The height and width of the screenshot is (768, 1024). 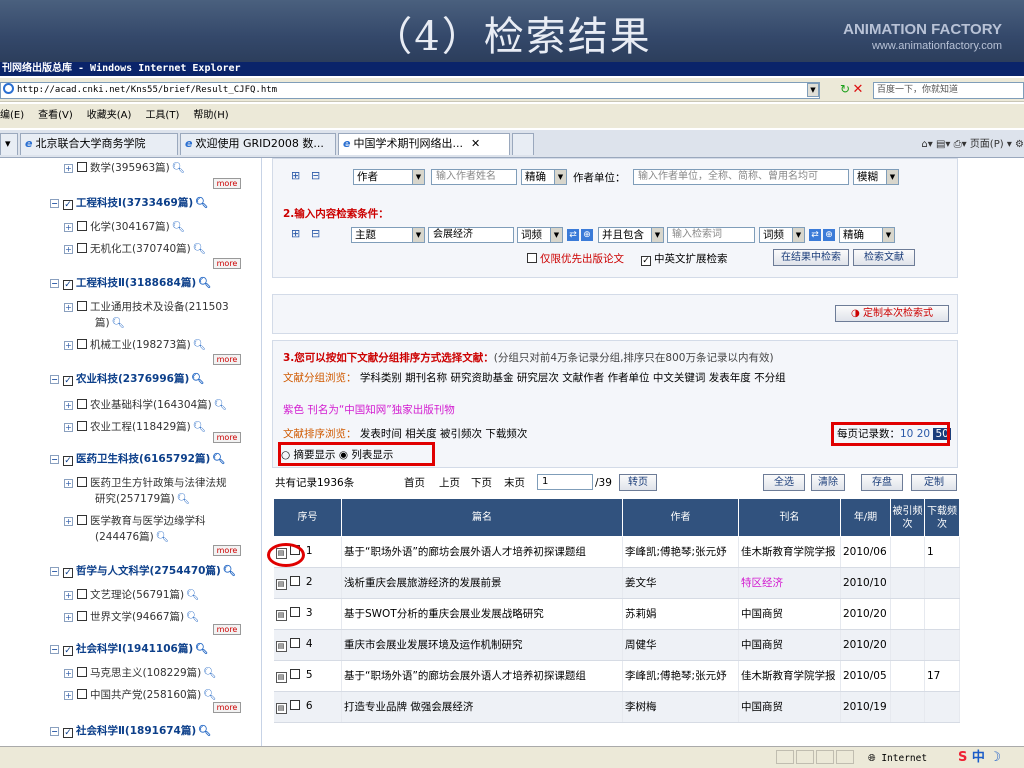 What do you see at coordinates (99, 144) in the screenshot?
I see `tab-1: e 北京联合大学商务学院` at bounding box center [99, 144].